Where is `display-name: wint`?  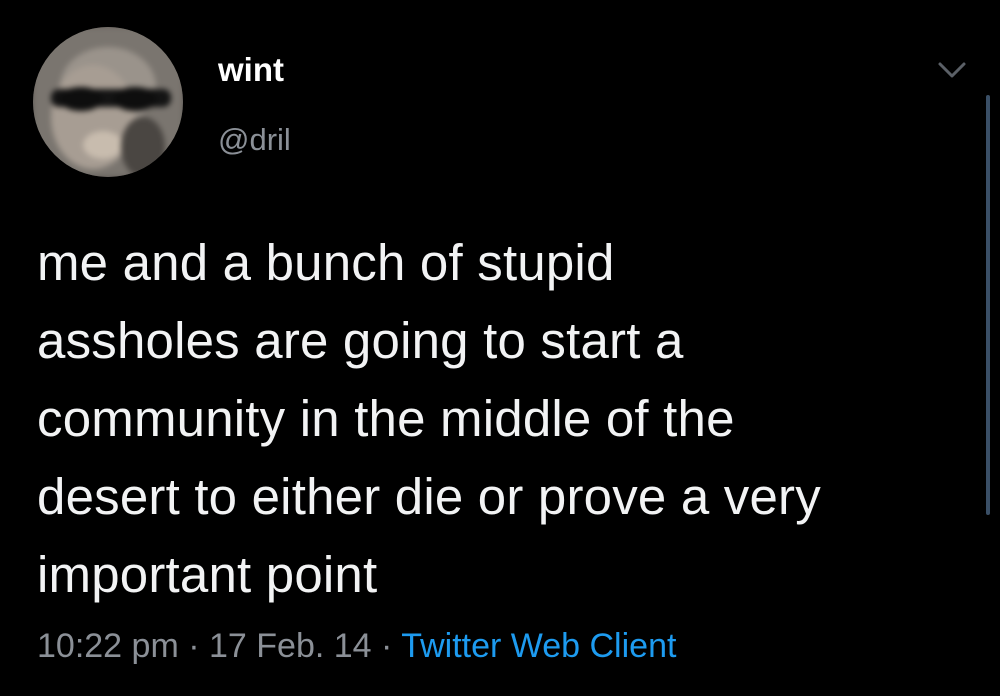
display-name: wint is located at coordinates (251, 70).